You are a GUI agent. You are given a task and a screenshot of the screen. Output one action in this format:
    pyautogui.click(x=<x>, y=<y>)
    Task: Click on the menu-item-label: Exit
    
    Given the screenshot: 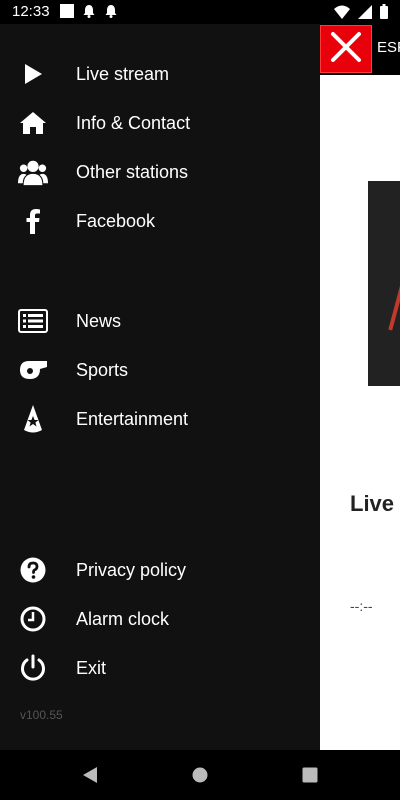 What is the action you would take?
    pyautogui.click(x=91, y=667)
    